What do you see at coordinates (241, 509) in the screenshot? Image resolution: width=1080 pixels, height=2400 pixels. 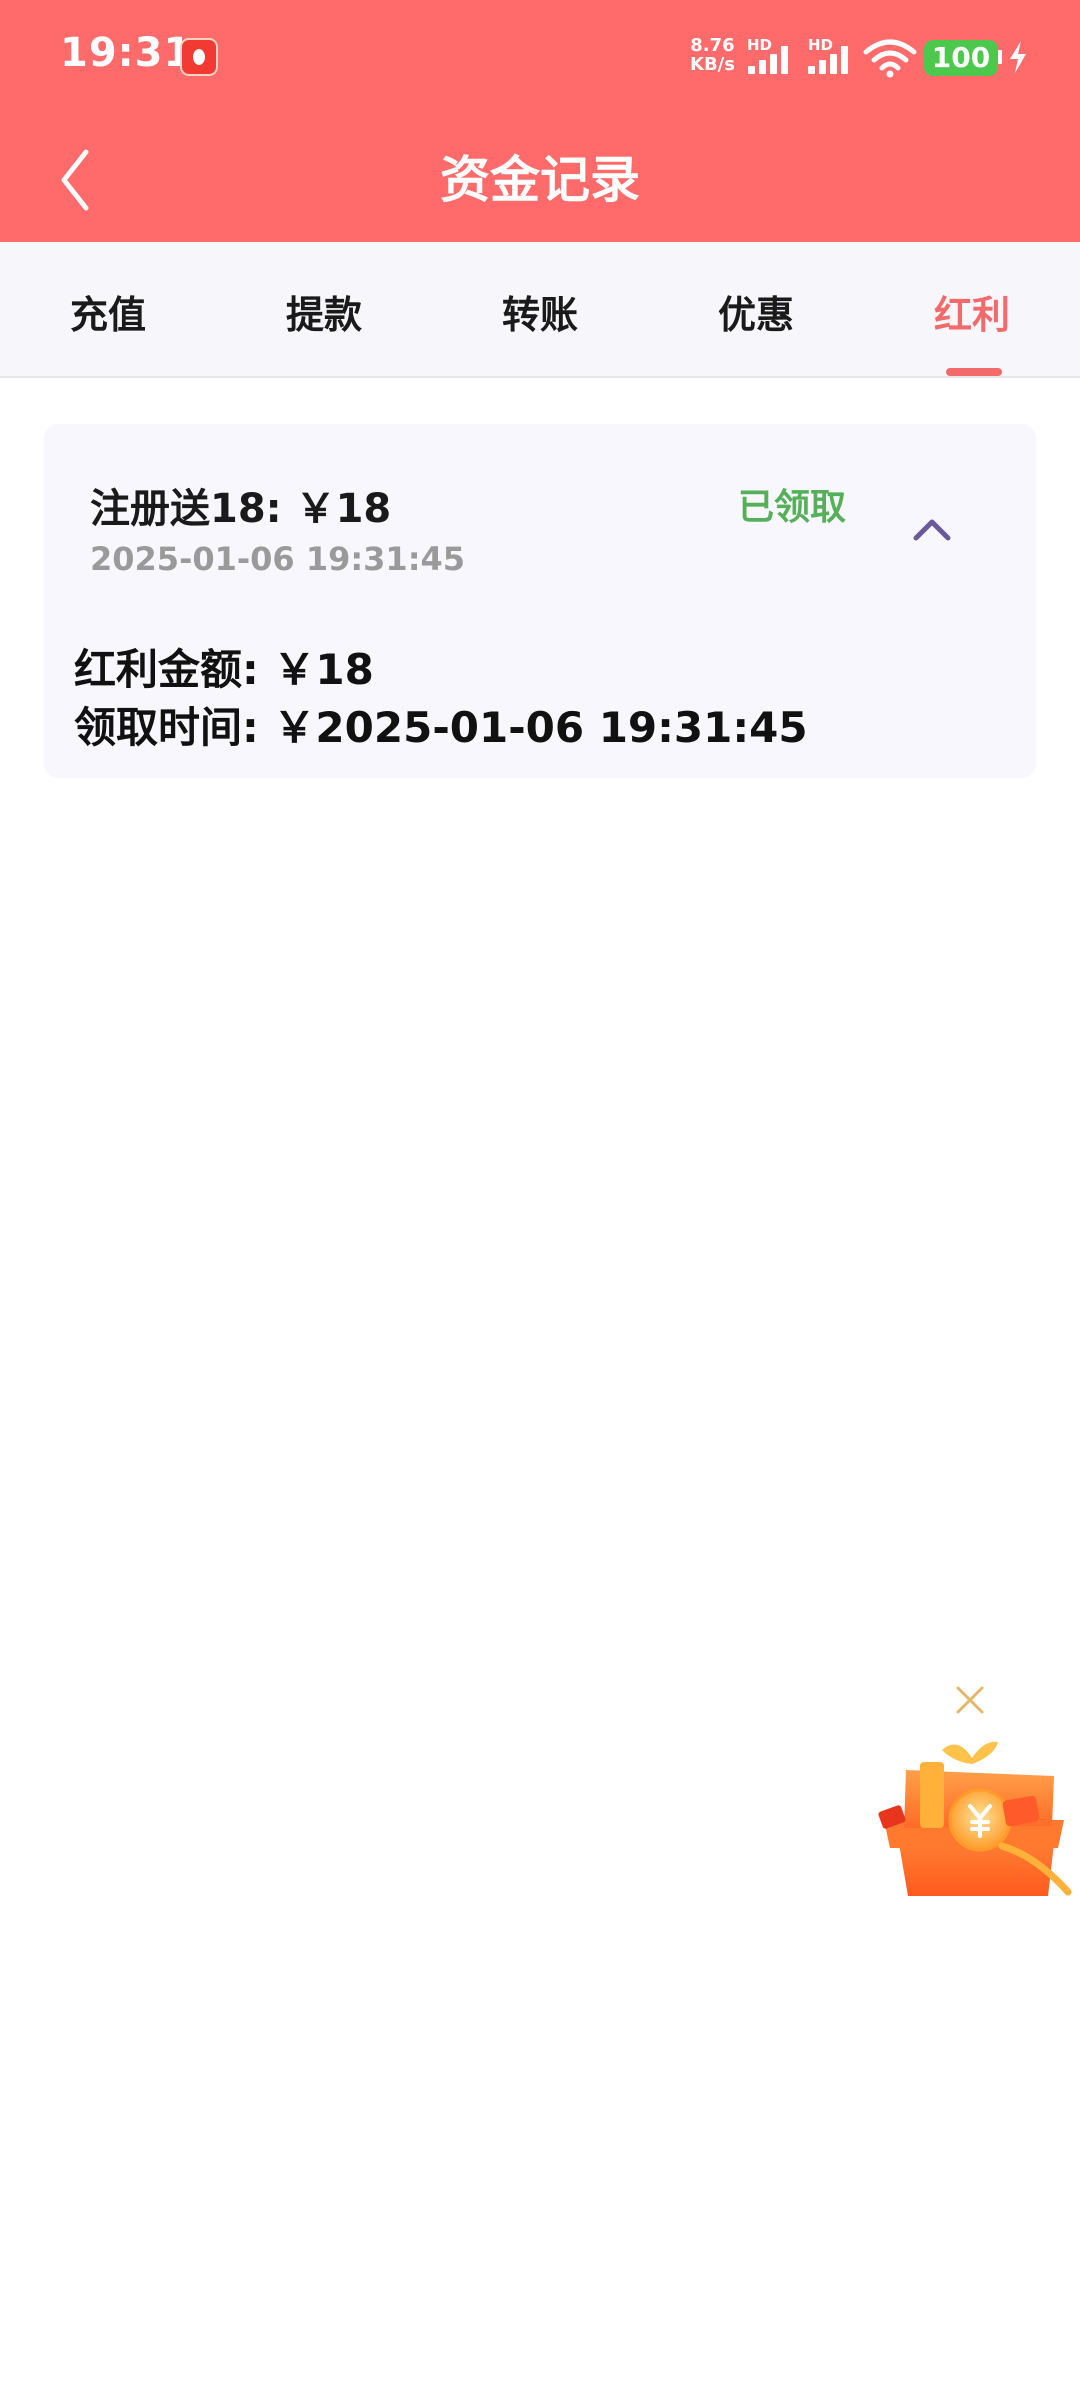 I see `record-title: 注册送18: ￥18` at bounding box center [241, 509].